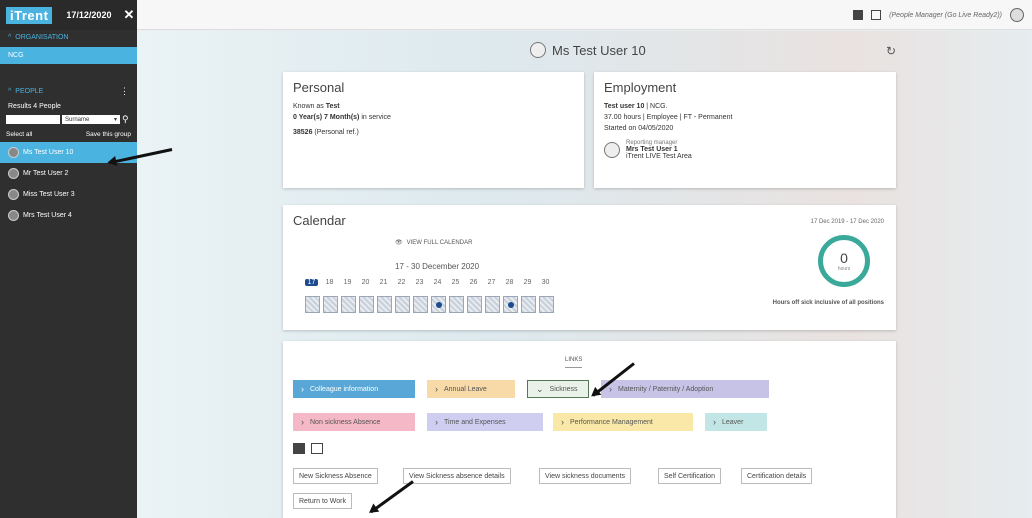  Describe the element at coordinates (611, 422) in the screenshot. I see `link-label: Performance Management` at that location.